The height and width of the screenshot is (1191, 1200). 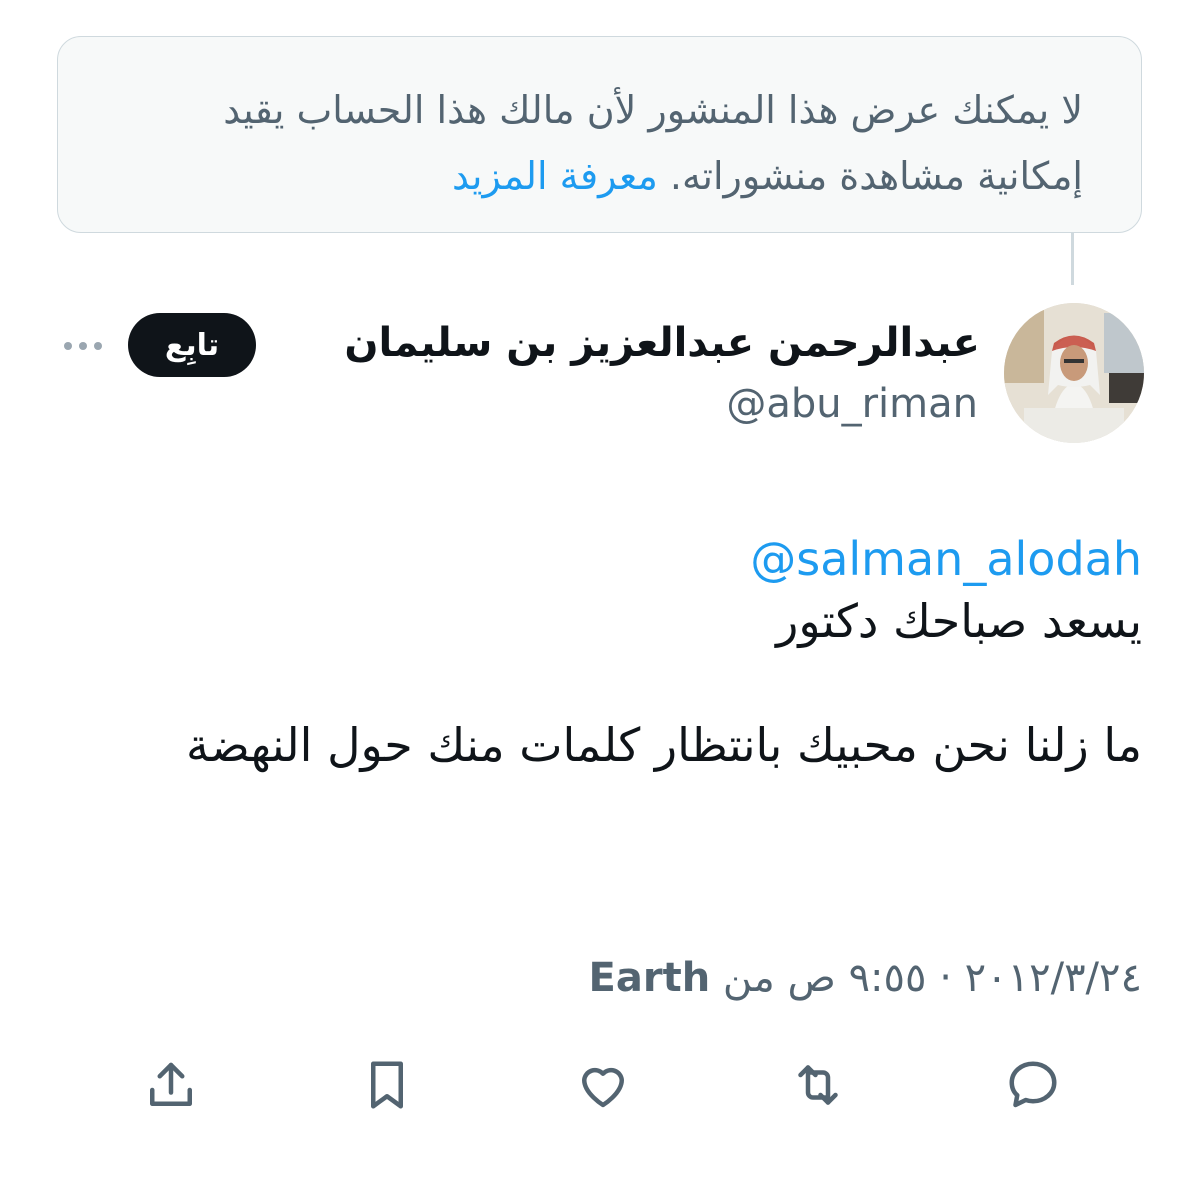 What do you see at coordinates (818, 1085) in the screenshot?
I see `retweet-icon` at bounding box center [818, 1085].